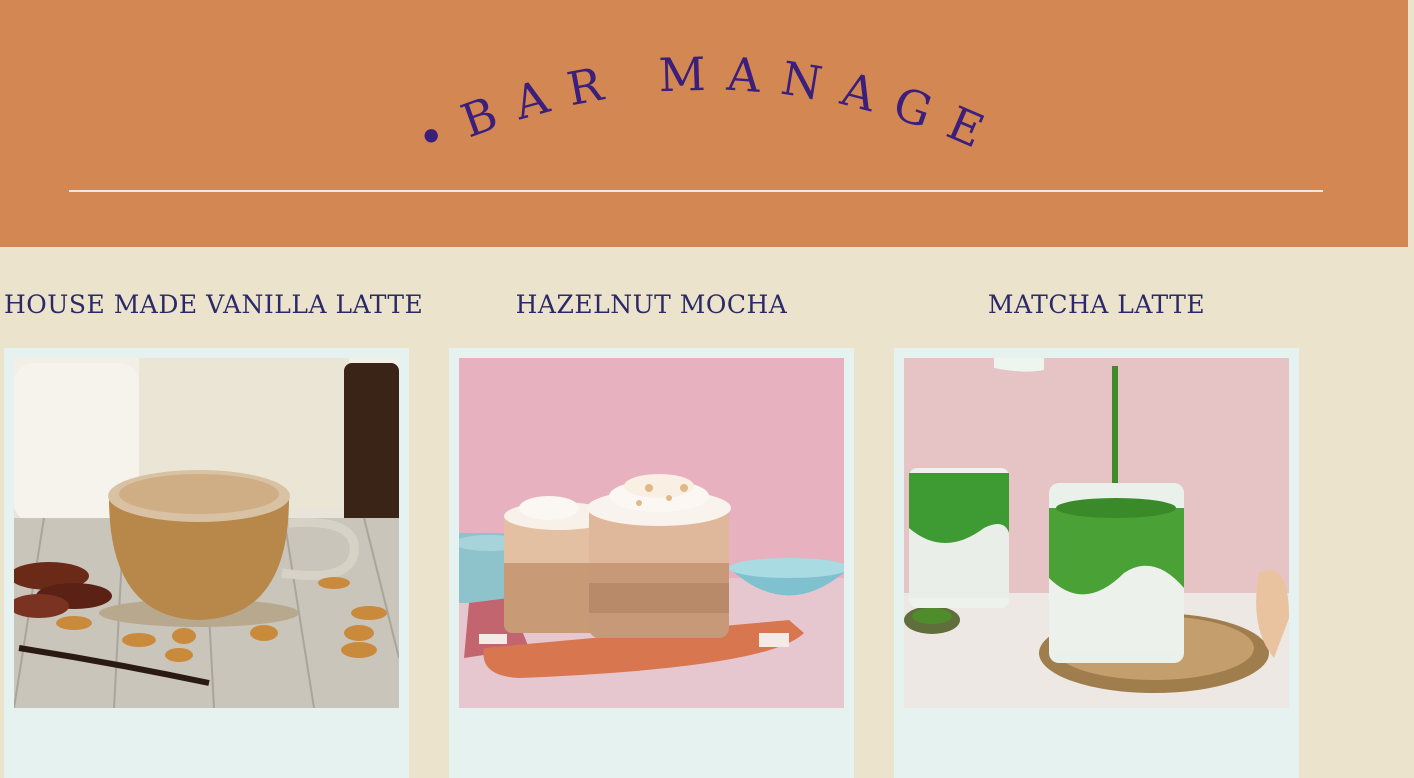 This screenshot has width=1414, height=778. Describe the element at coordinates (696, 191) in the screenshot. I see `header-divider` at that location.